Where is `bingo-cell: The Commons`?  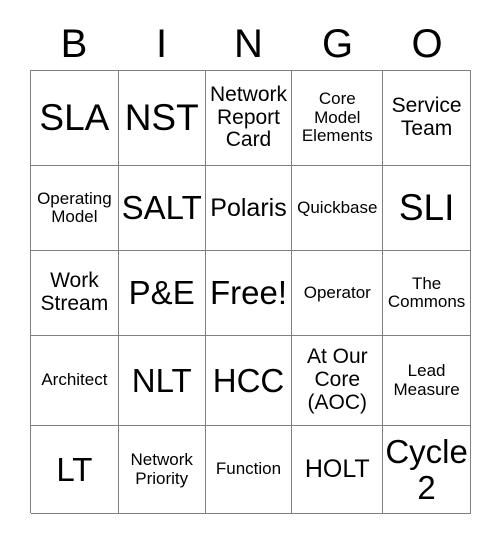
bingo-cell: The Commons is located at coordinates (427, 293).